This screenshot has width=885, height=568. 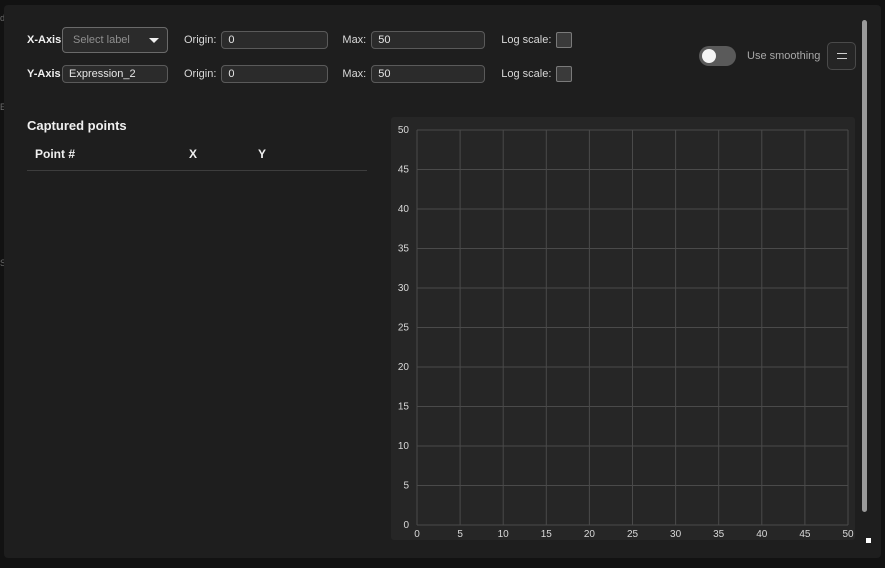 What do you see at coordinates (77, 125) in the screenshot?
I see `captured-points-title: Captured points` at bounding box center [77, 125].